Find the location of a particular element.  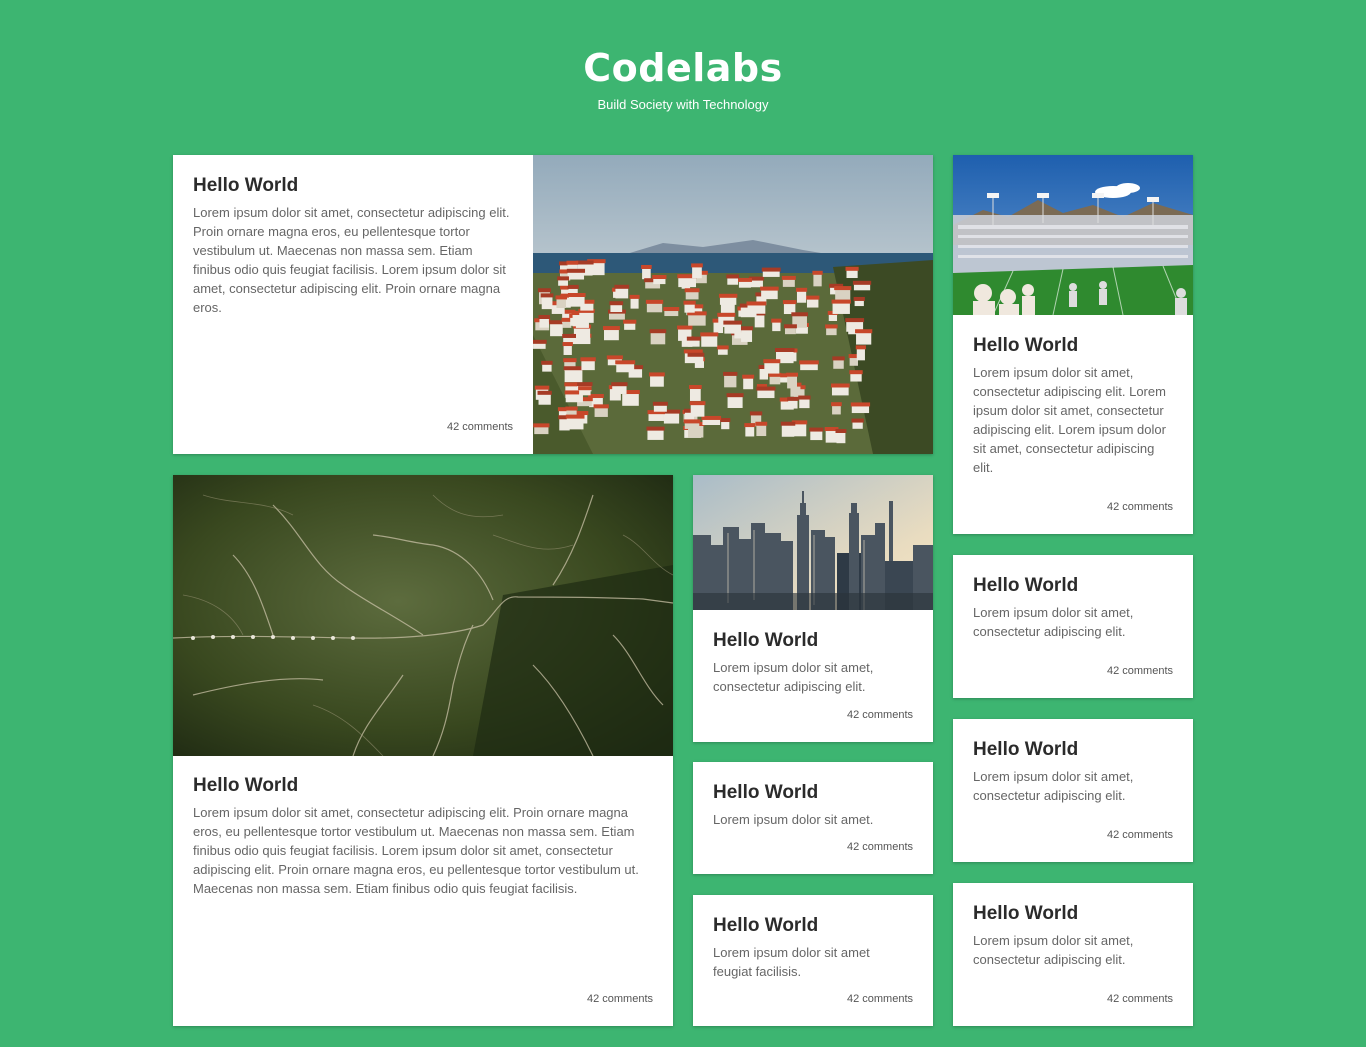

coastal-town-photo is located at coordinates (733, 304).